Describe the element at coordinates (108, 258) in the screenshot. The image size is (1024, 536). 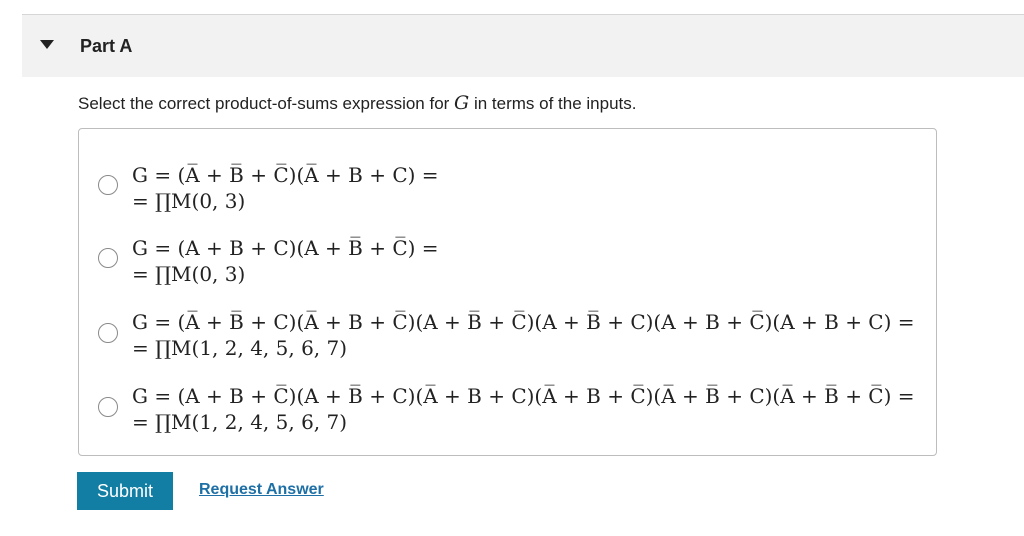
I see `option-2-radio` at that location.